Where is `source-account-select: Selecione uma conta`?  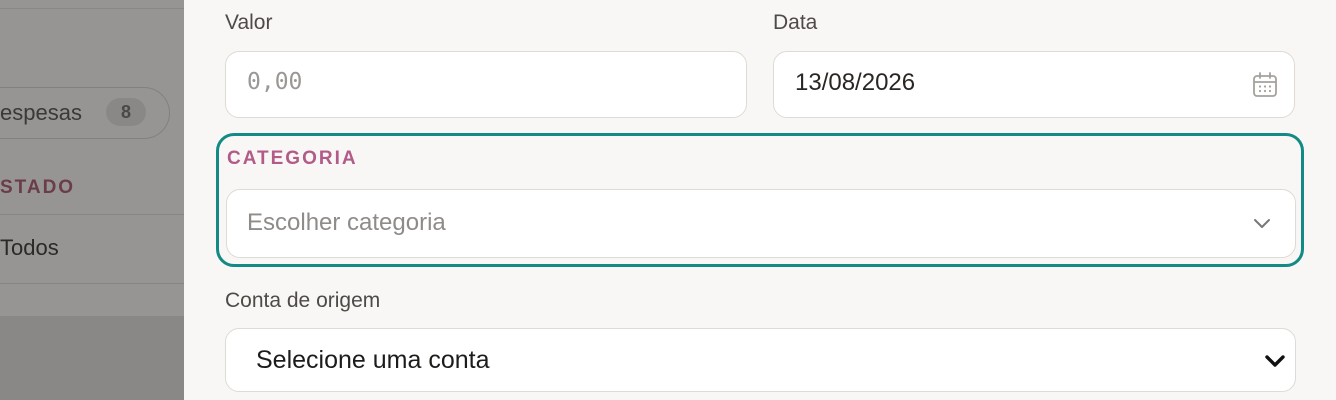
source-account-select: Selecione uma conta is located at coordinates (760, 360).